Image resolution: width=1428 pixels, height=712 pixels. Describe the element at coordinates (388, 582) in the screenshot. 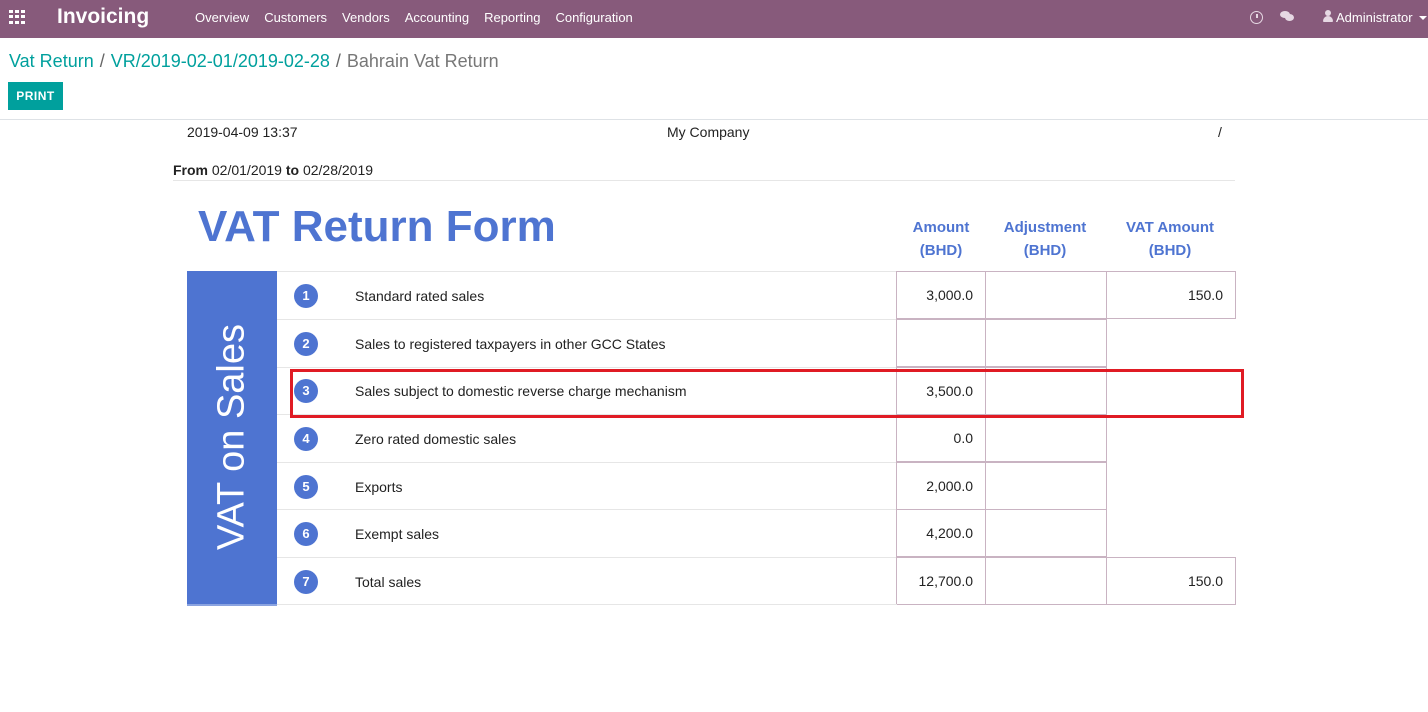

I see `row-label: Total sales` at that location.